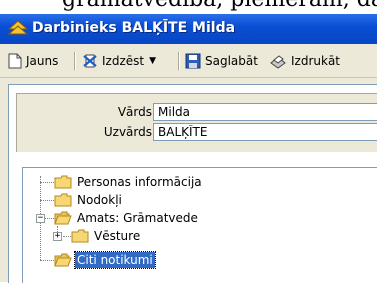 The height and width of the screenshot is (283, 377). I want to click on save-button-label: Saglabāt, so click(231, 61).